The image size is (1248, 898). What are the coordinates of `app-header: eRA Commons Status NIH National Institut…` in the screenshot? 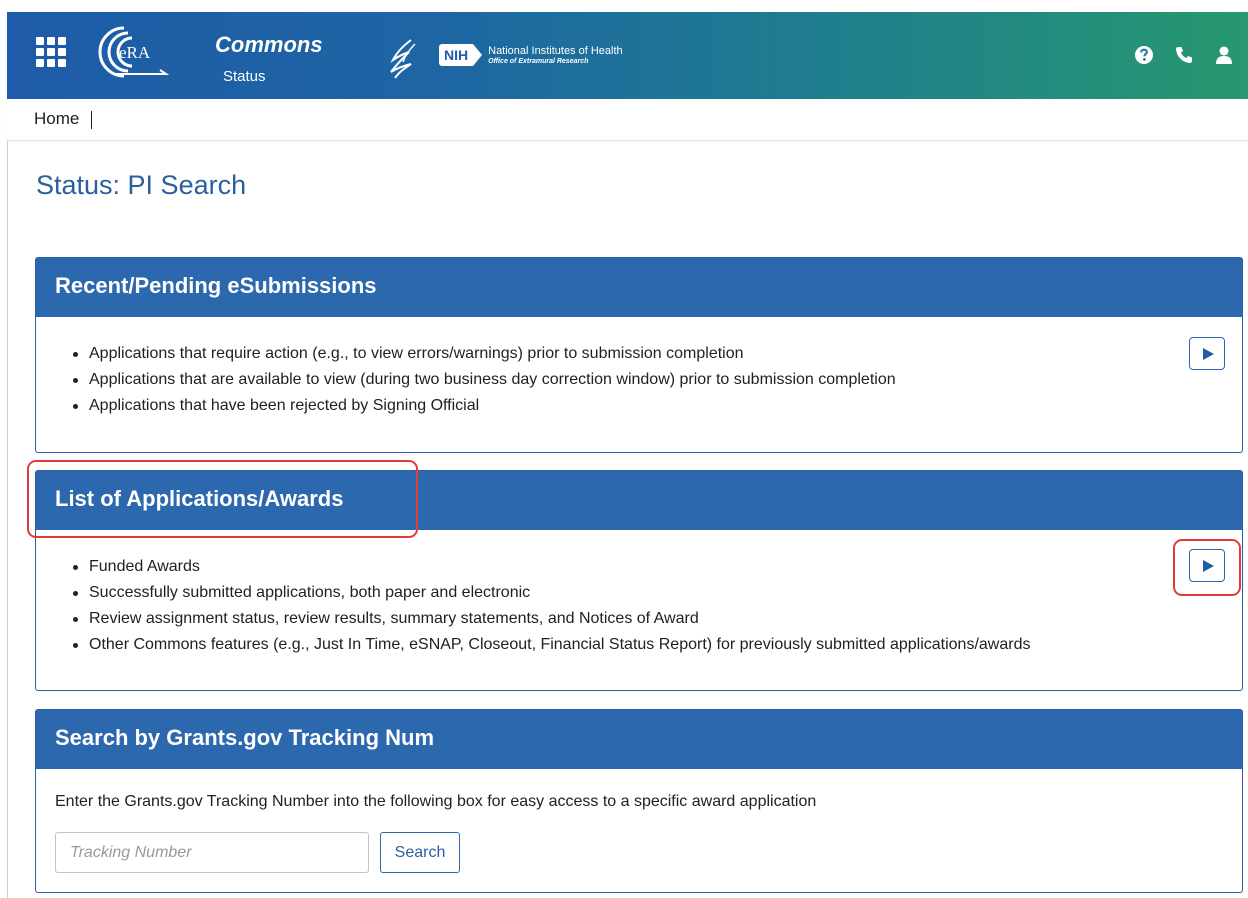 It's located at (627, 55).